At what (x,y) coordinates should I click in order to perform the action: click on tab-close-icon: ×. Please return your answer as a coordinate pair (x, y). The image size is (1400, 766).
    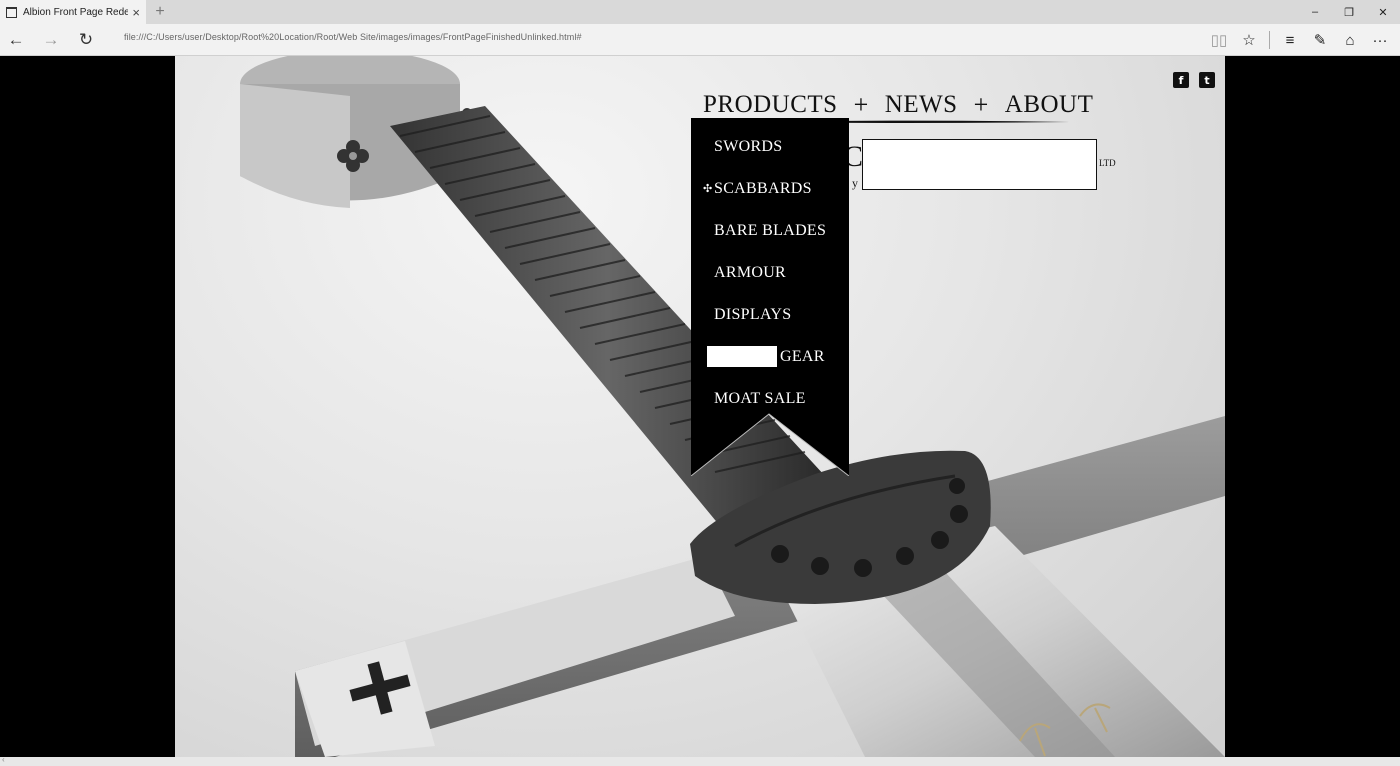
    Looking at the image, I should click on (136, 12).